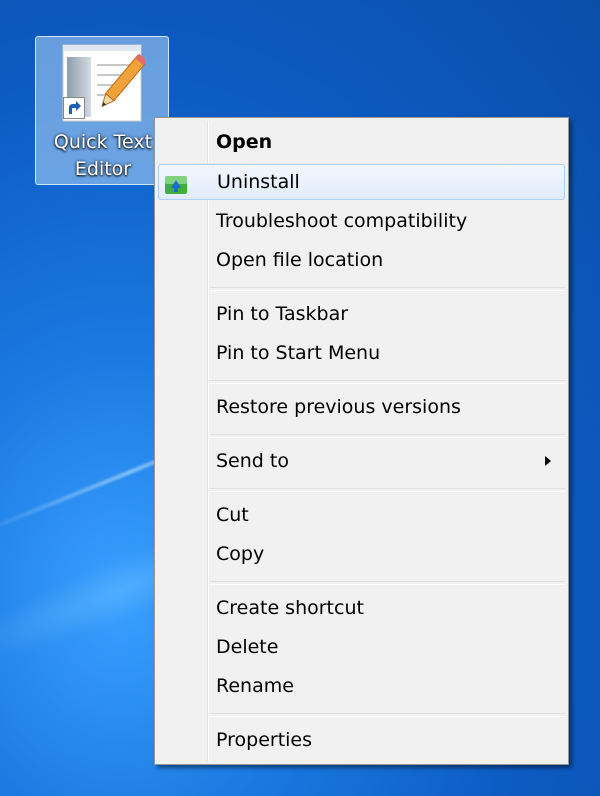  I want to click on icon-label-line1: Quick Text, so click(103, 142).